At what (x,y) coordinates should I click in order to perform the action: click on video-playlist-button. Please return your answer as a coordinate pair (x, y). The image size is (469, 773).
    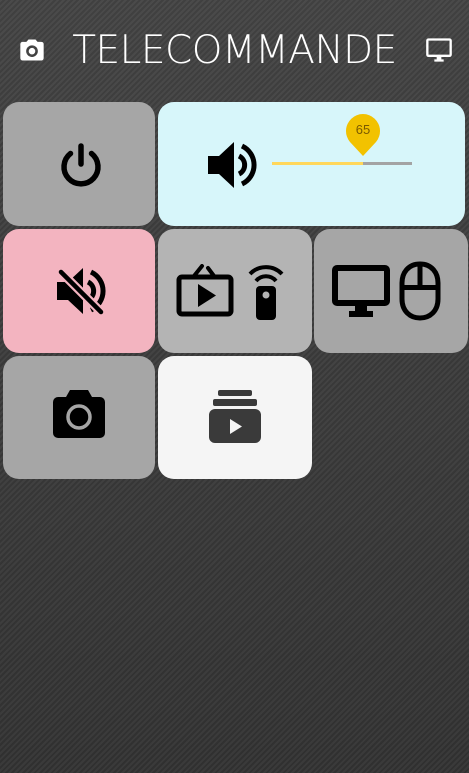
    Looking at the image, I should click on (235, 417).